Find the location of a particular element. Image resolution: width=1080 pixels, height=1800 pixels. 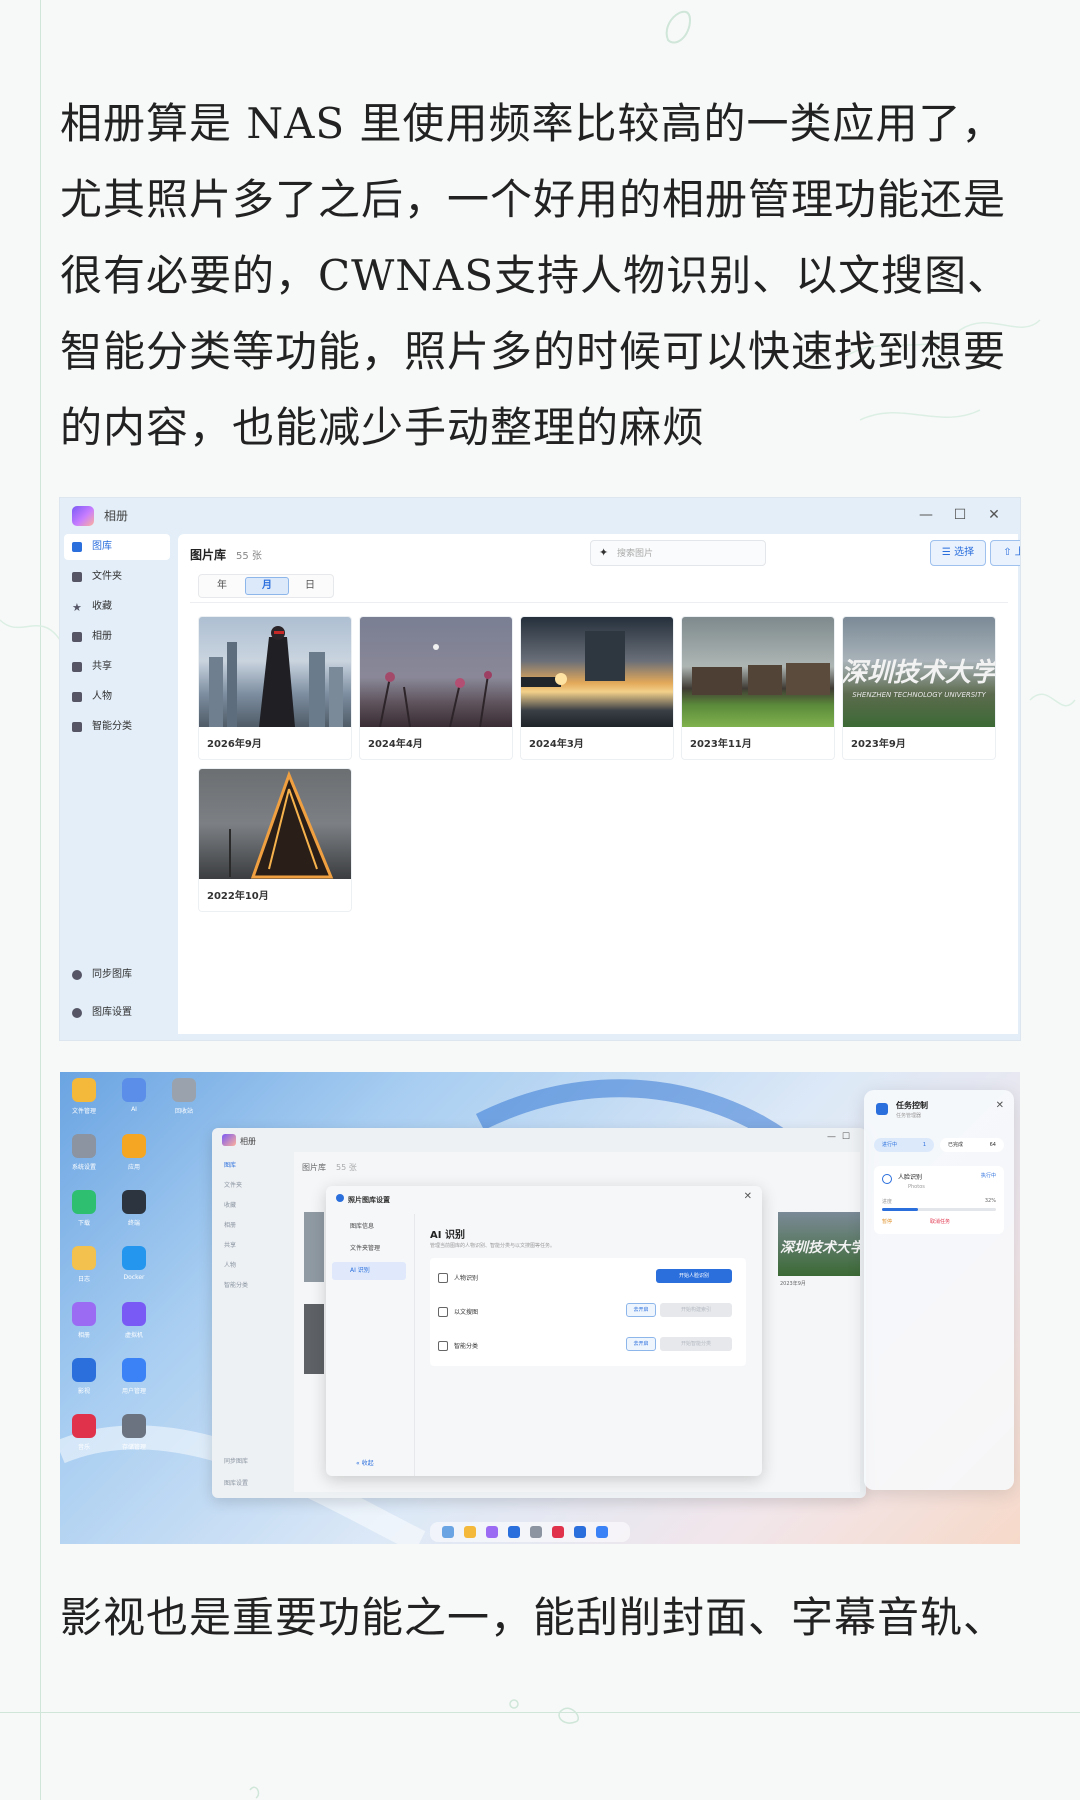

task-status: 执行中 is located at coordinates (988, 1176).